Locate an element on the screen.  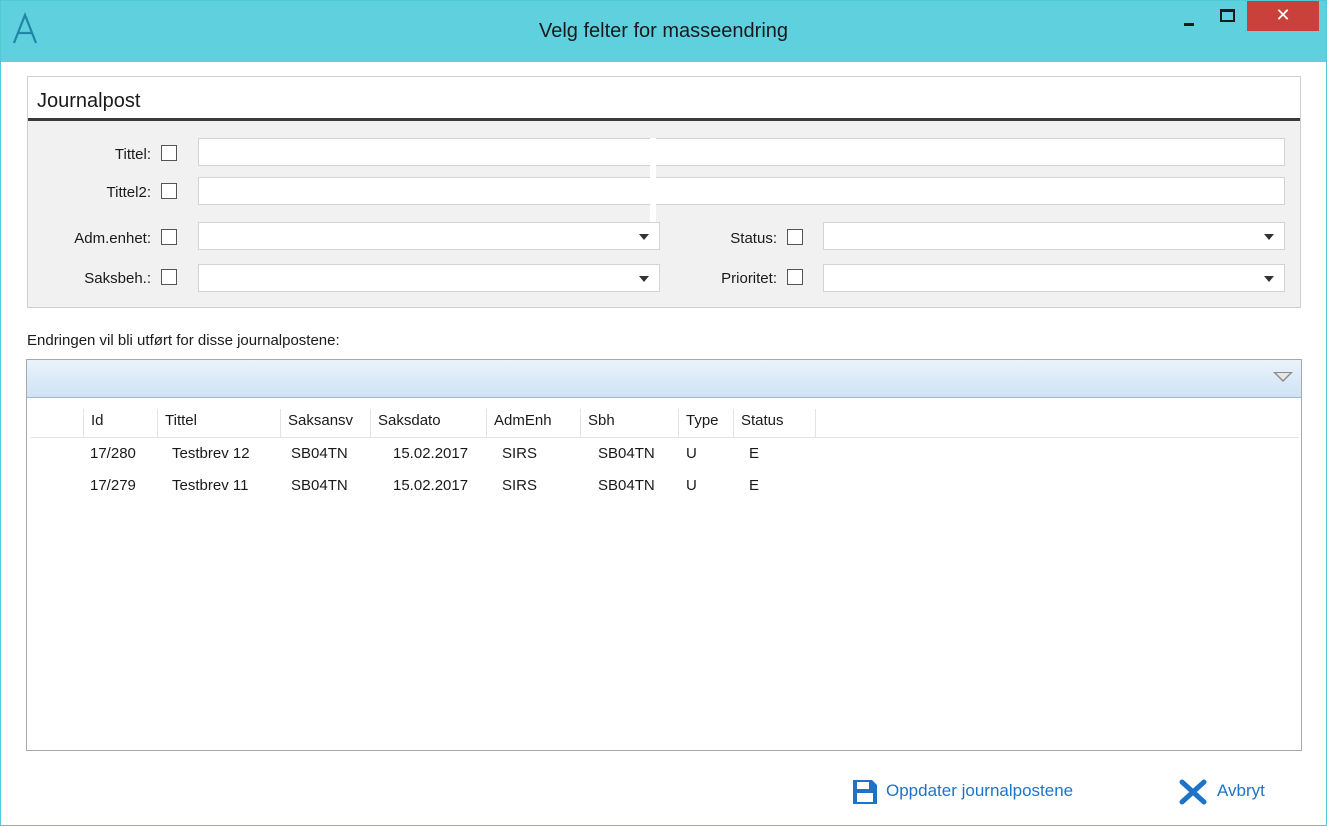
grid-toolbar is located at coordinates (664, 379).